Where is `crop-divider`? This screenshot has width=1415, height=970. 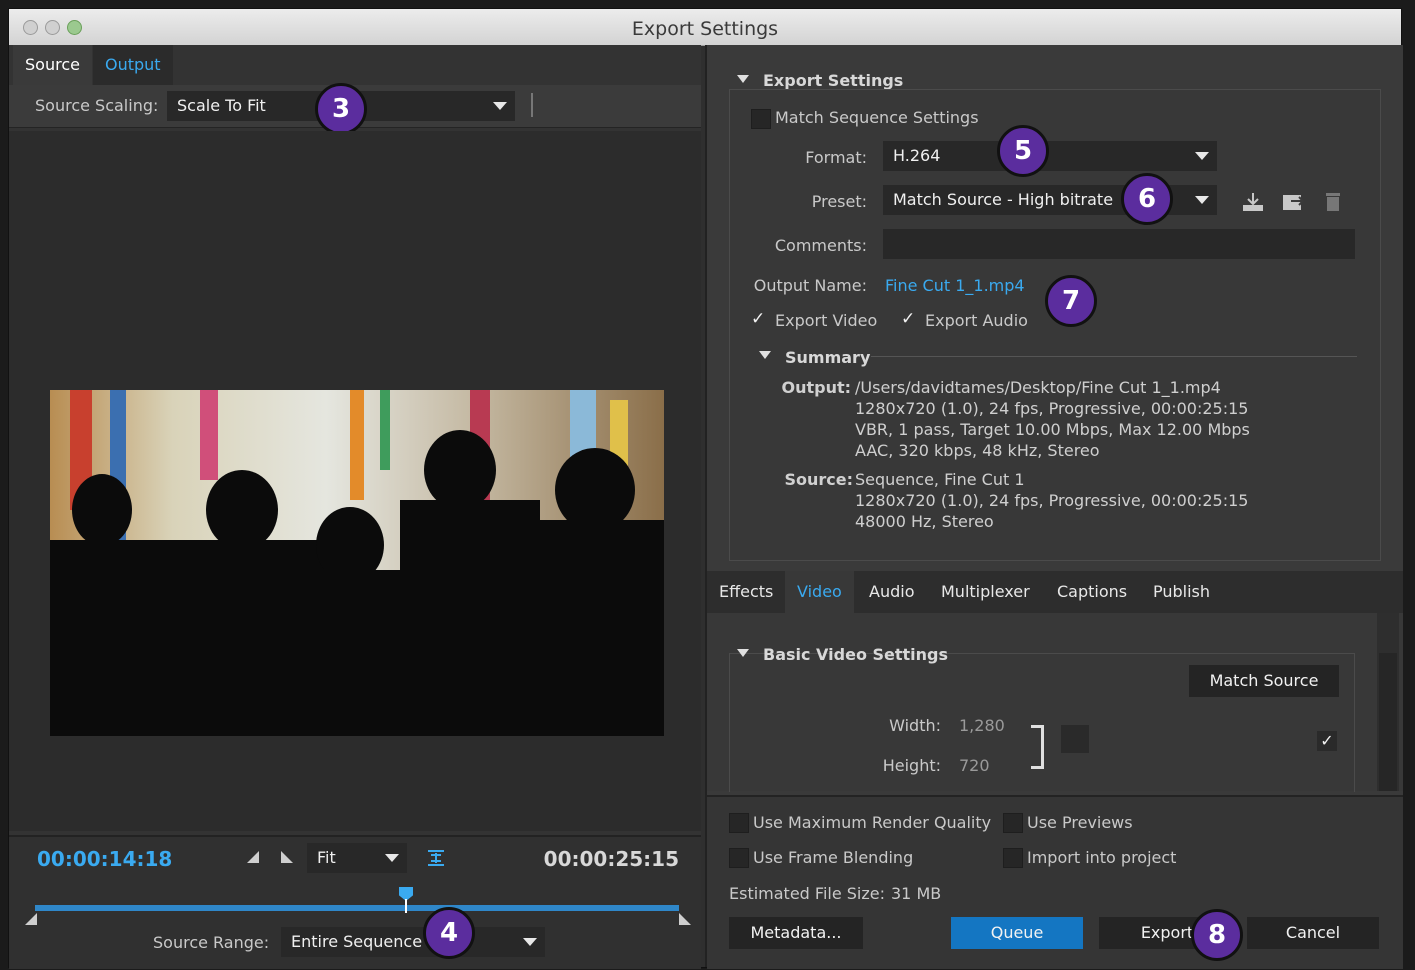 crop-divider is located at coordinates (532, 105).